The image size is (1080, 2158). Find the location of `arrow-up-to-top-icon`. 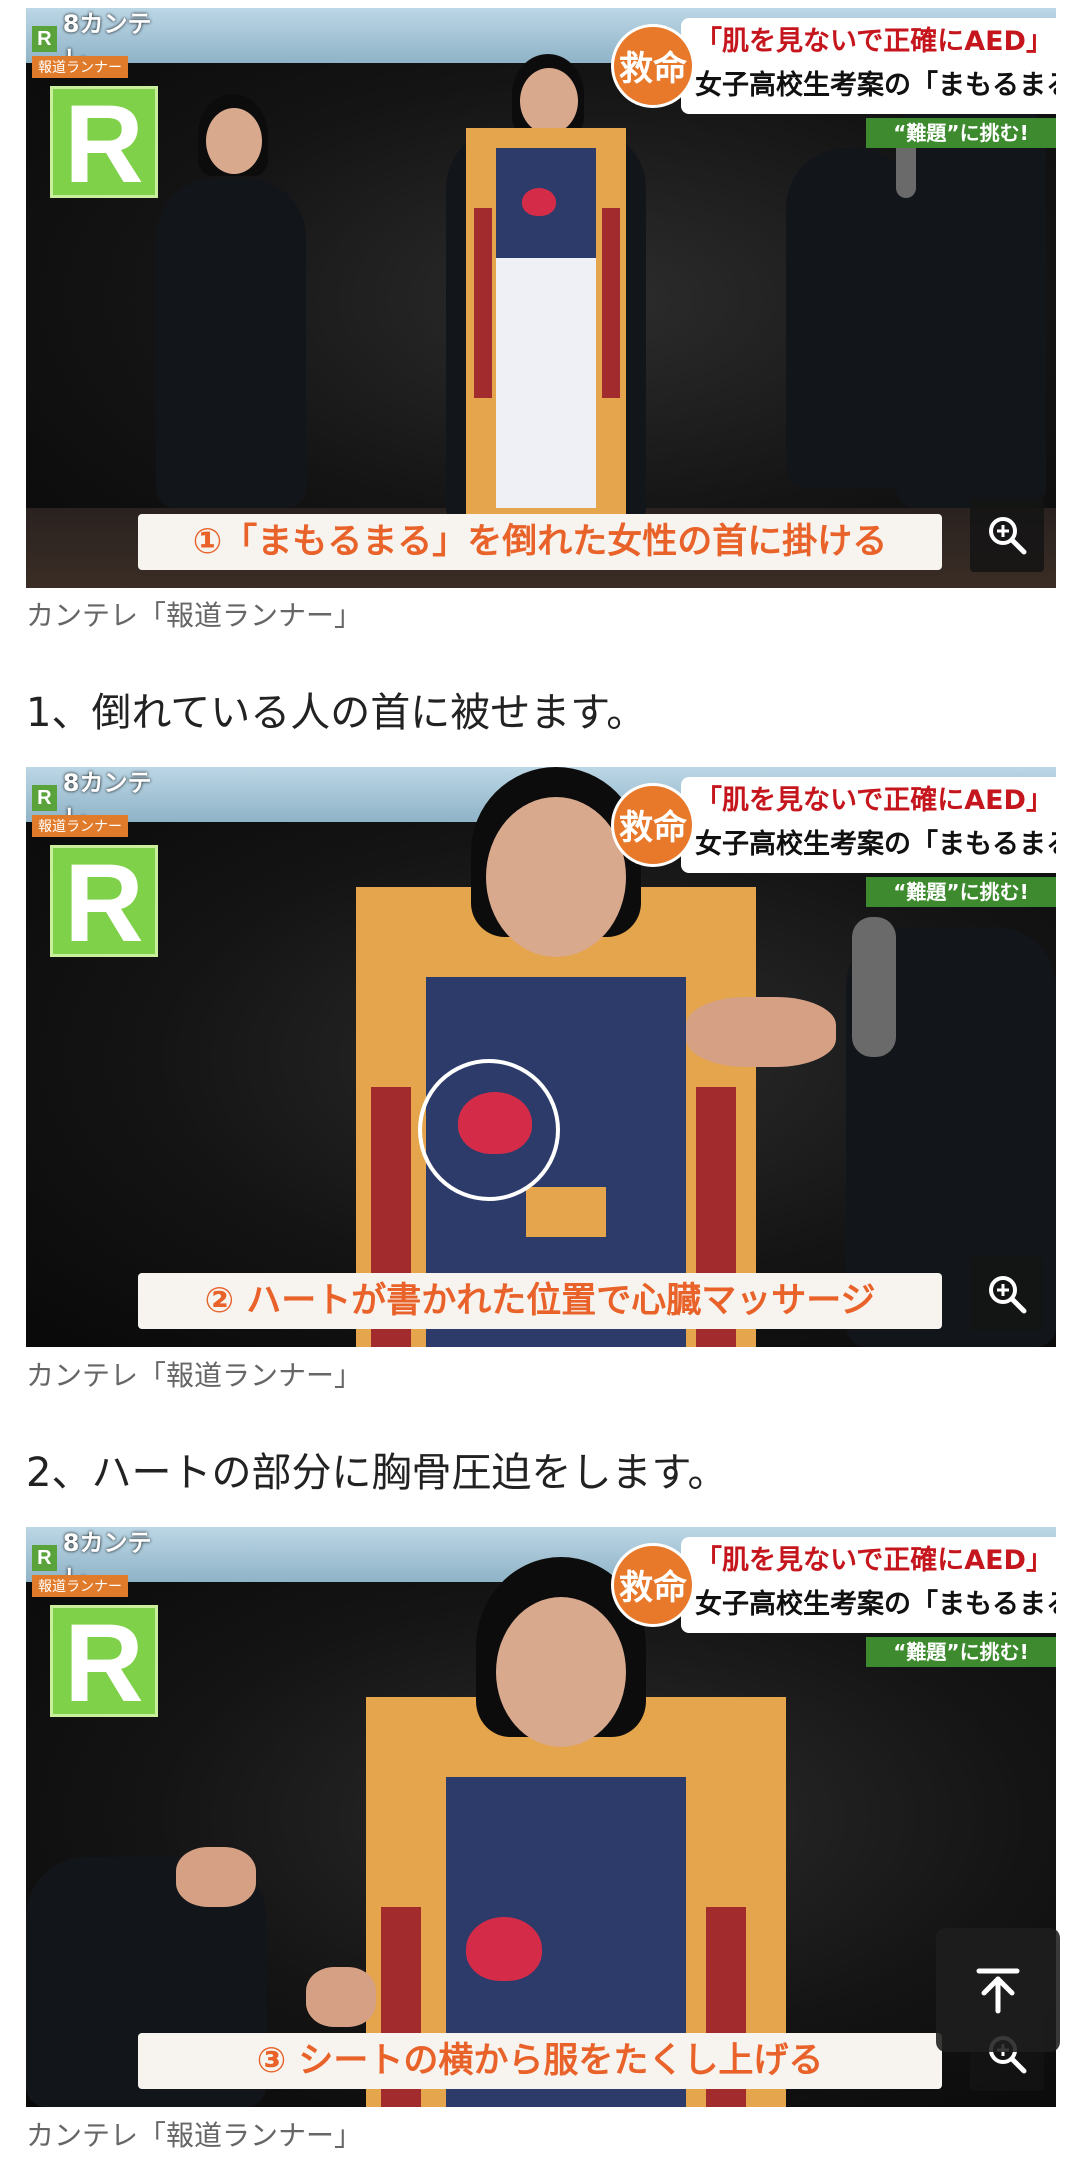

arrow-up-to-top-icon is located at coordinates (998, 1991).